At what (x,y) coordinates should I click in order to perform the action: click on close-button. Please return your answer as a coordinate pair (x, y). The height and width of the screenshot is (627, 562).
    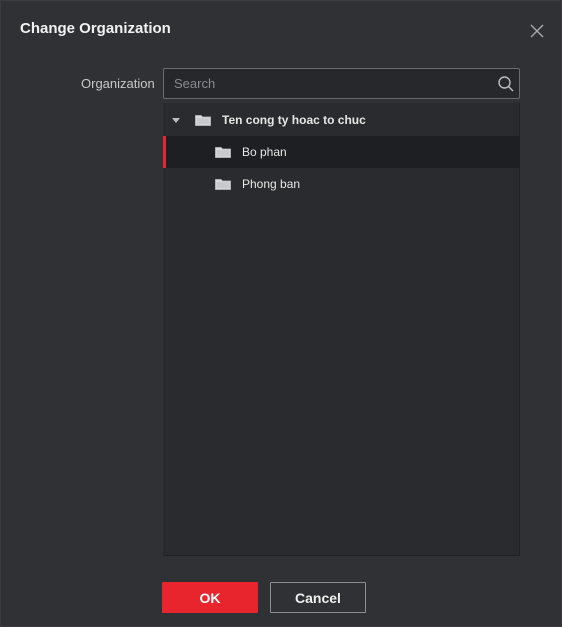
    Looking at the image, I should click on (537, 31).